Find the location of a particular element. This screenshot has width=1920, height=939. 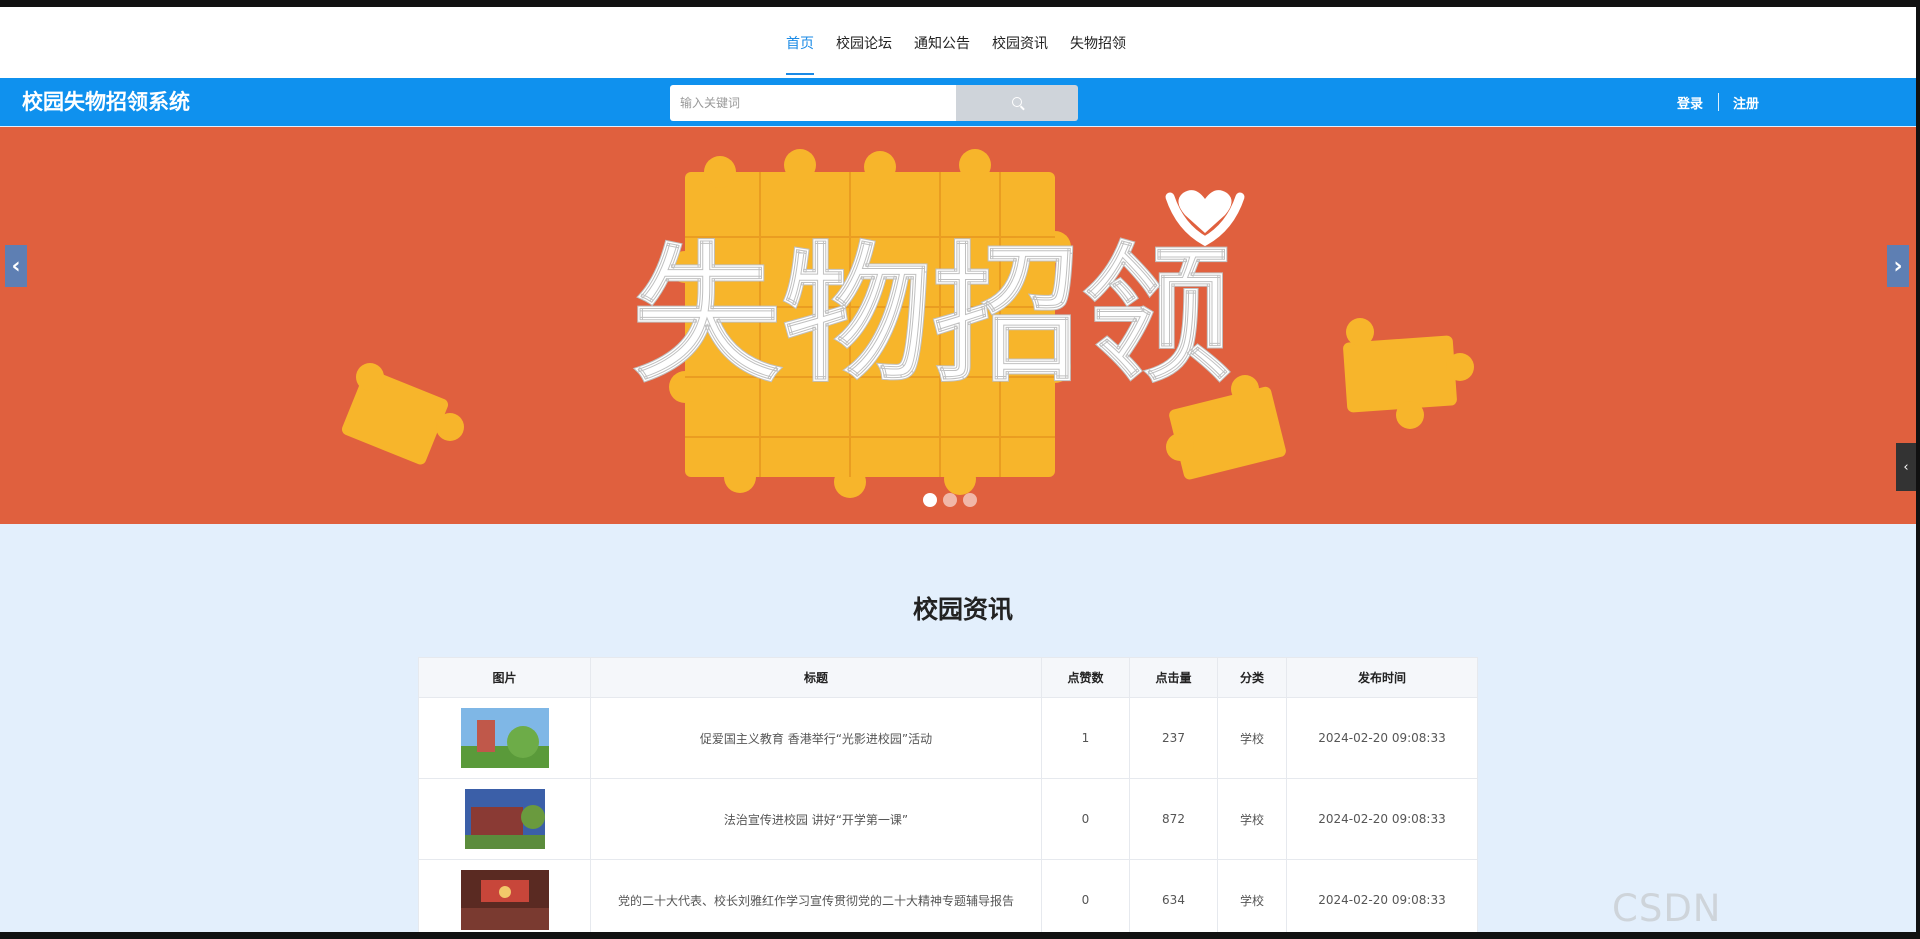

nav-item-home: 首页 is located at coordinates (800, 42).